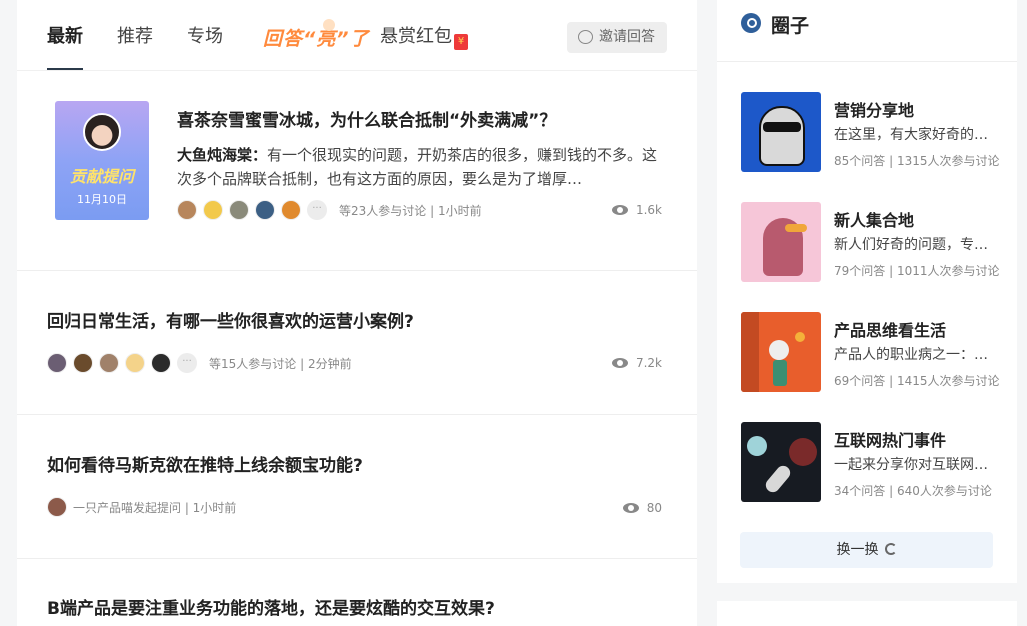  What do you see at coordinates (65, 69) in the screenshot?
I see `active-tab-underline` at bounding box center [65, 69].